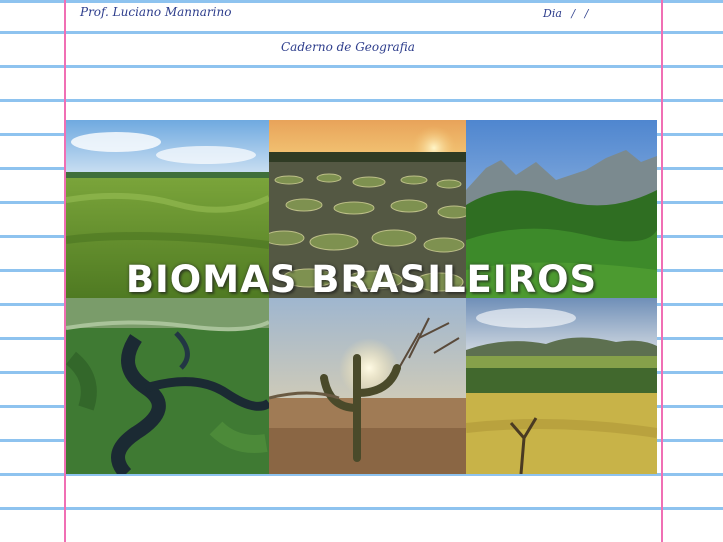 The height and width of the screenshot is (542, 723). I want to click on date-field: Dia / /, so click(566, 13).